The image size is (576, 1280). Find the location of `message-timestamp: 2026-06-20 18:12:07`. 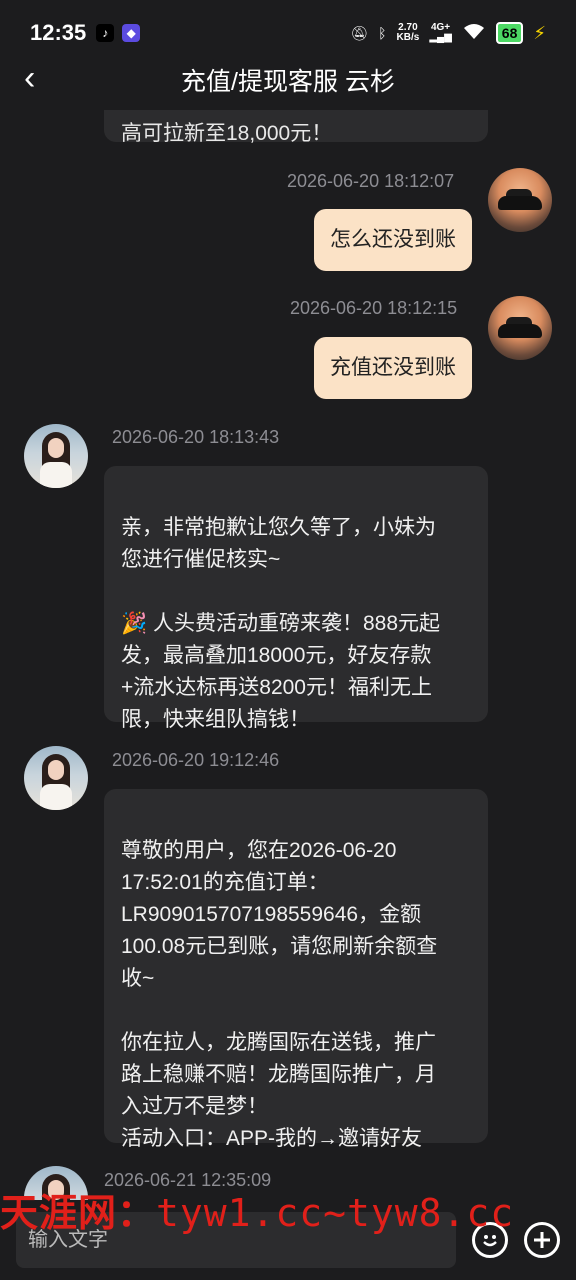

message-timestamp: 2026-06-20 18:12:07 is located at coordinates (371, 181).